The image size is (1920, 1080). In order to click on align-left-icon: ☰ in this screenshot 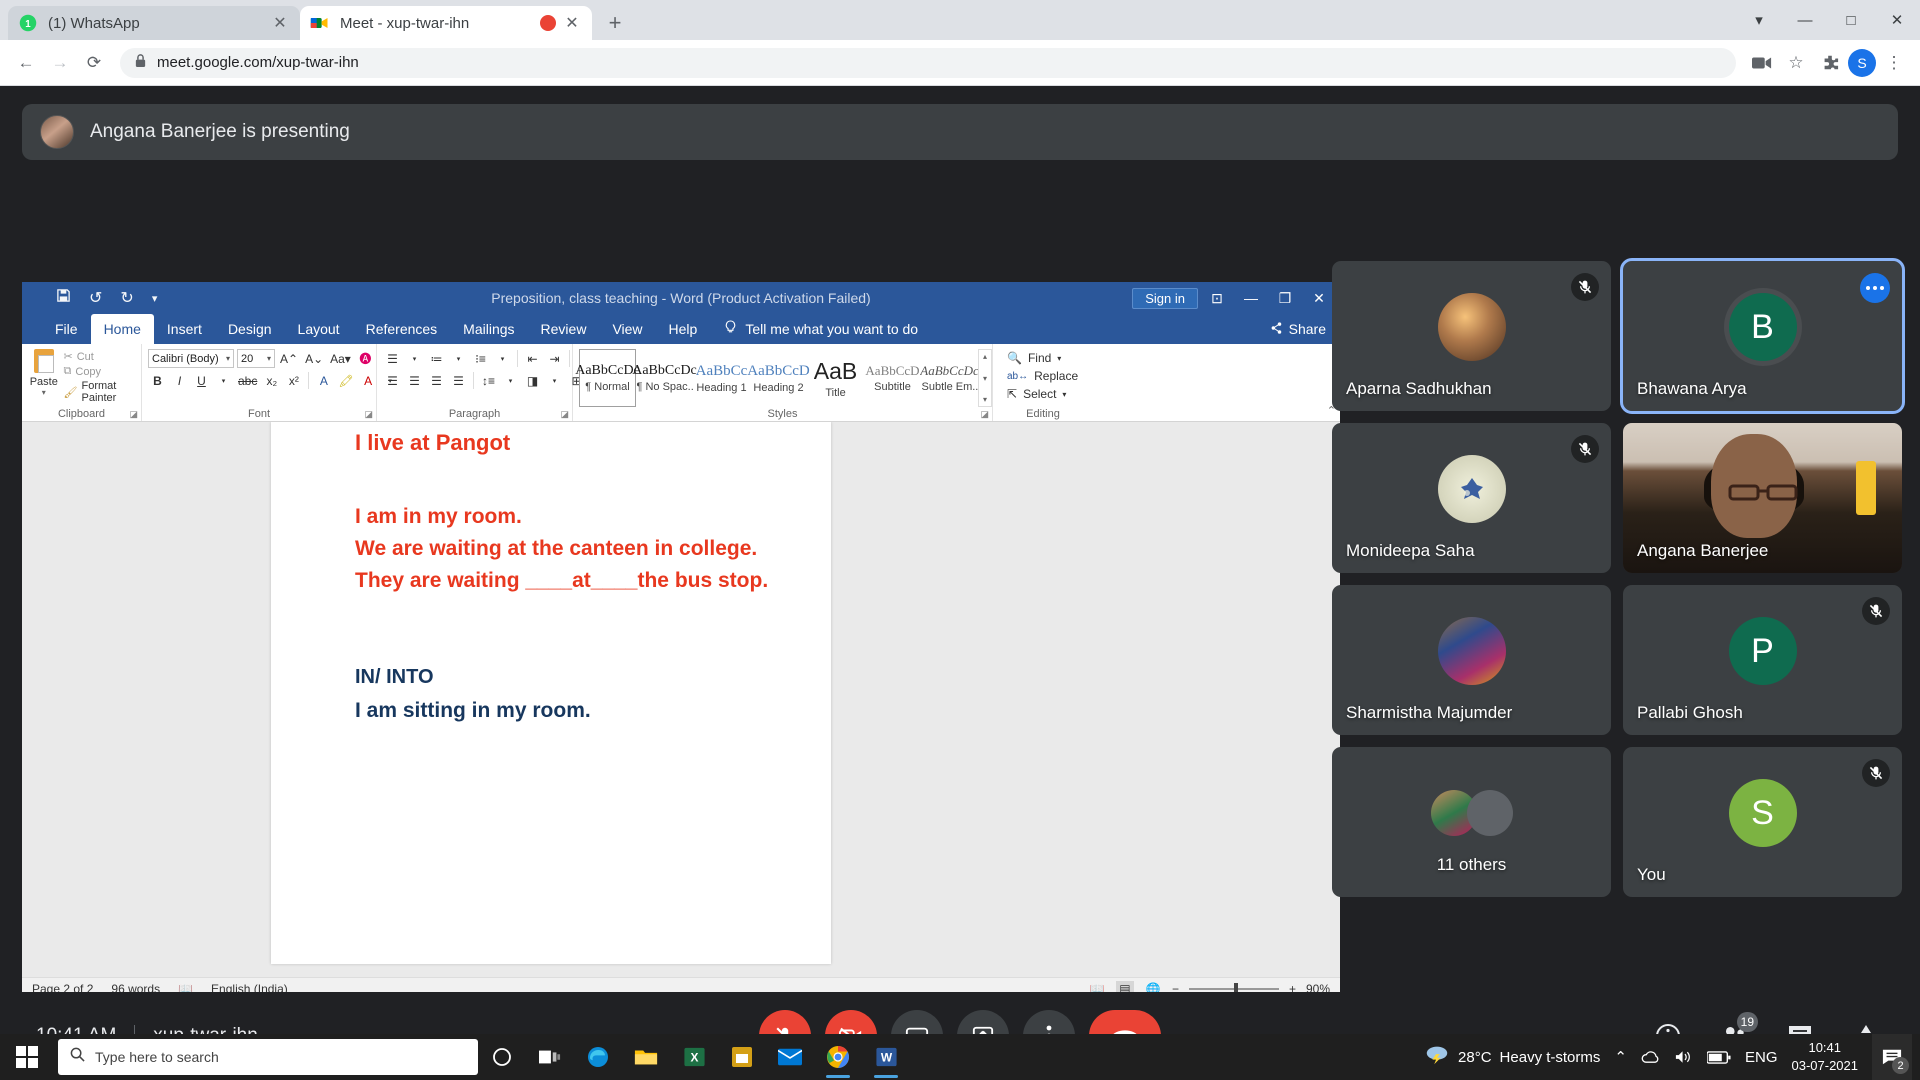, I will do `click(392, 380)`.